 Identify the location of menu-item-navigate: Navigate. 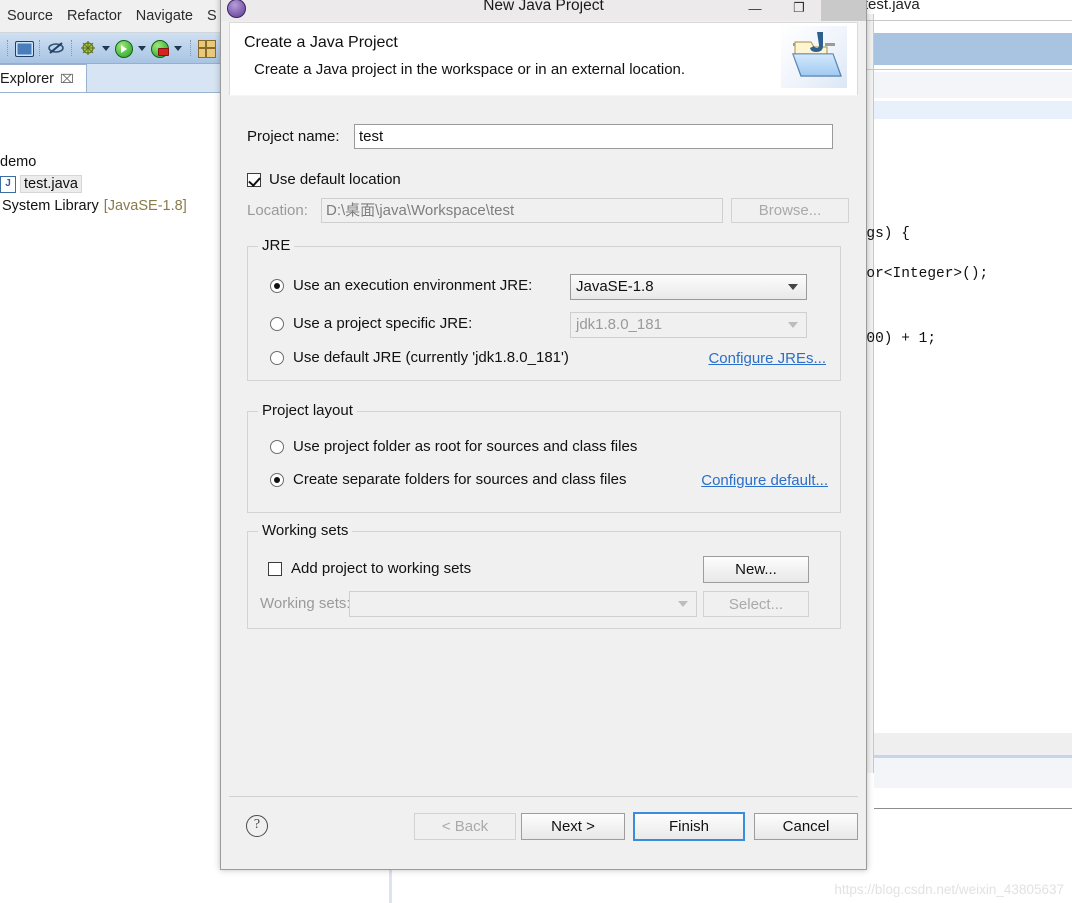
(164, 16).